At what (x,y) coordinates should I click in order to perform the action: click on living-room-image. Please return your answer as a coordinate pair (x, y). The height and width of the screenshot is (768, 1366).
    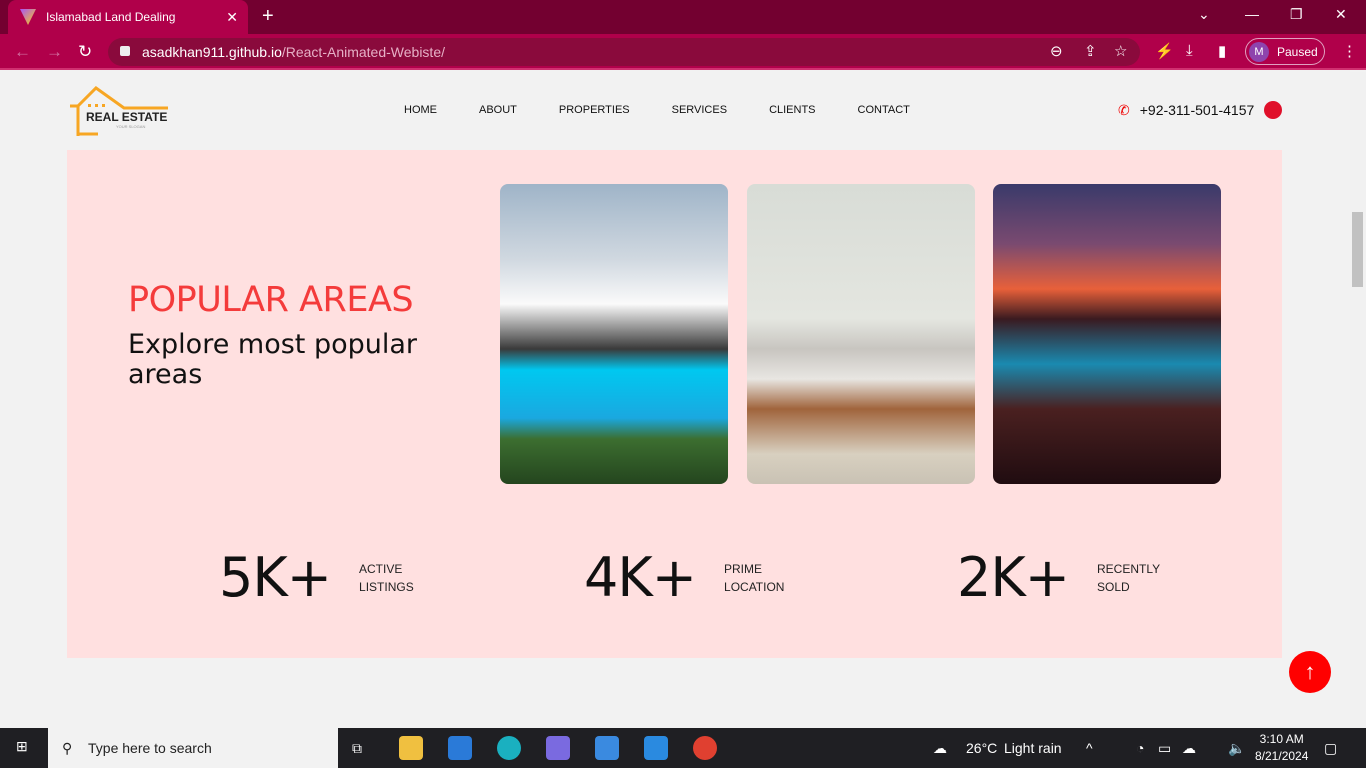
    Looking at the image, I should click on (861, 334).